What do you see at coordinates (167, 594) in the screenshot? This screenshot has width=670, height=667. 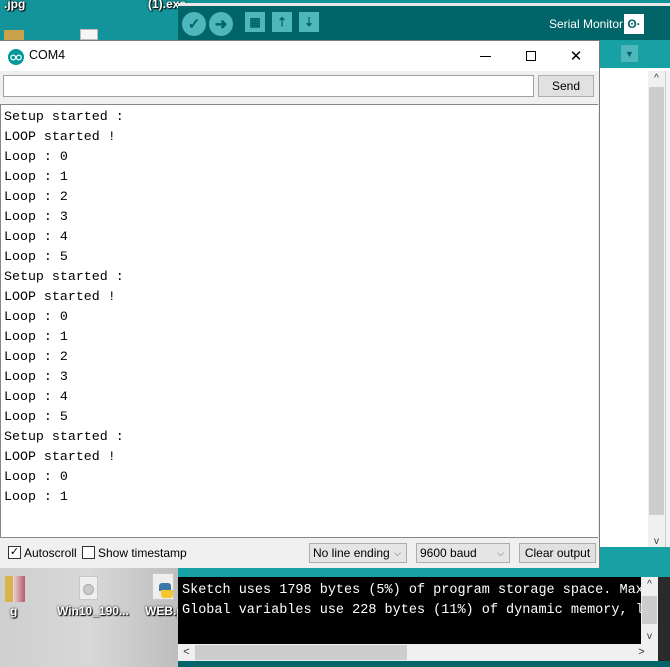 I see `python-logo-yellow` at bounding box center [167, 594].